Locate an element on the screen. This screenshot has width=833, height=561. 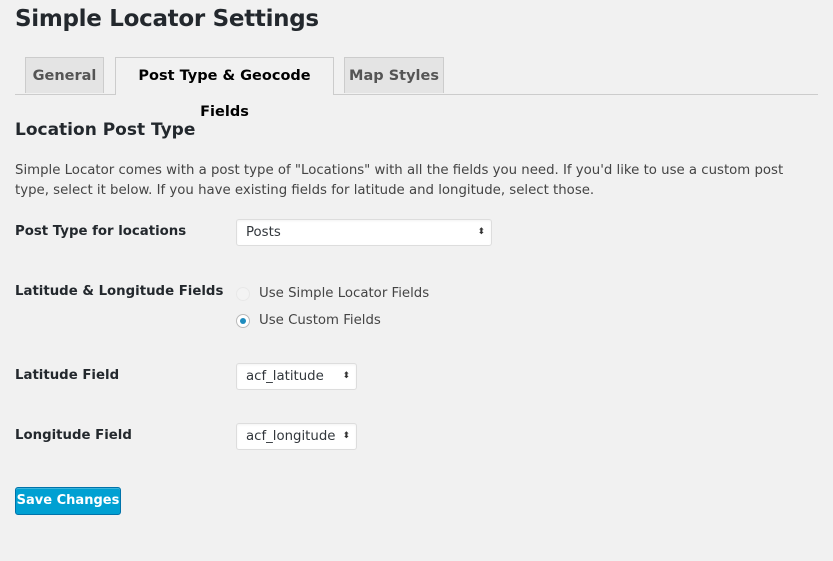
longitude-field-label: Longitude Field is located at coordinates (73, 435).